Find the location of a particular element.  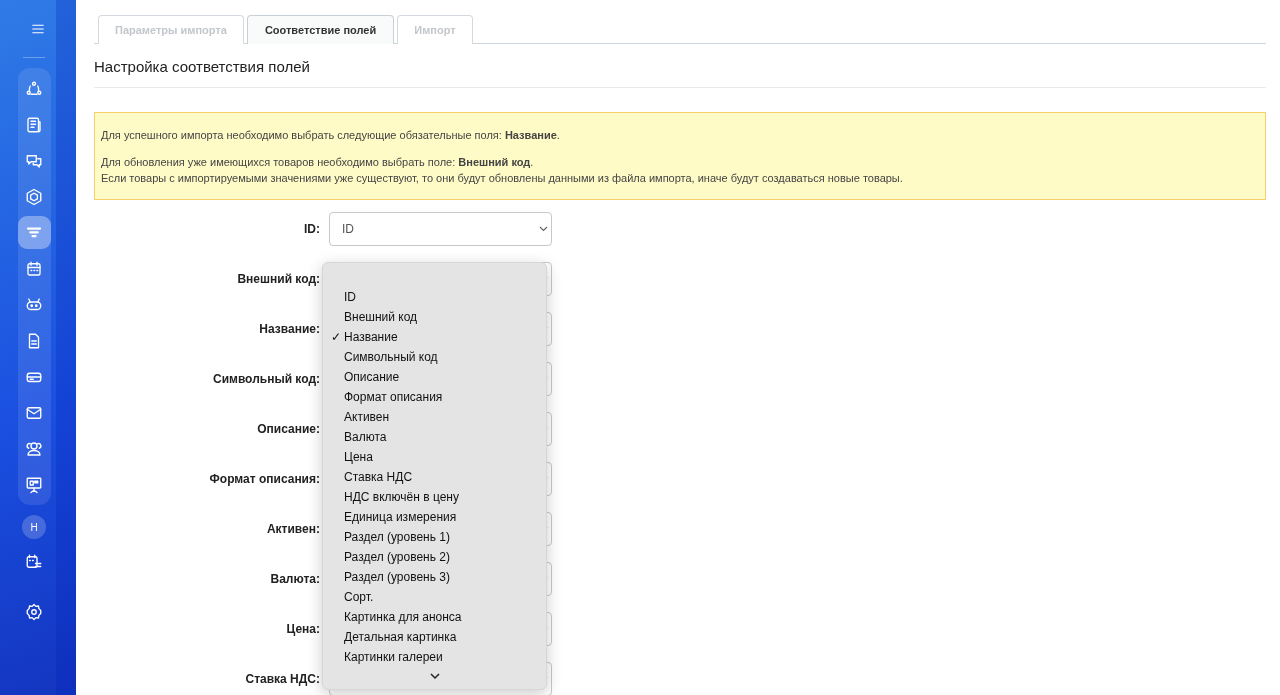

avatar: Н is located at coordinates (34, 527).